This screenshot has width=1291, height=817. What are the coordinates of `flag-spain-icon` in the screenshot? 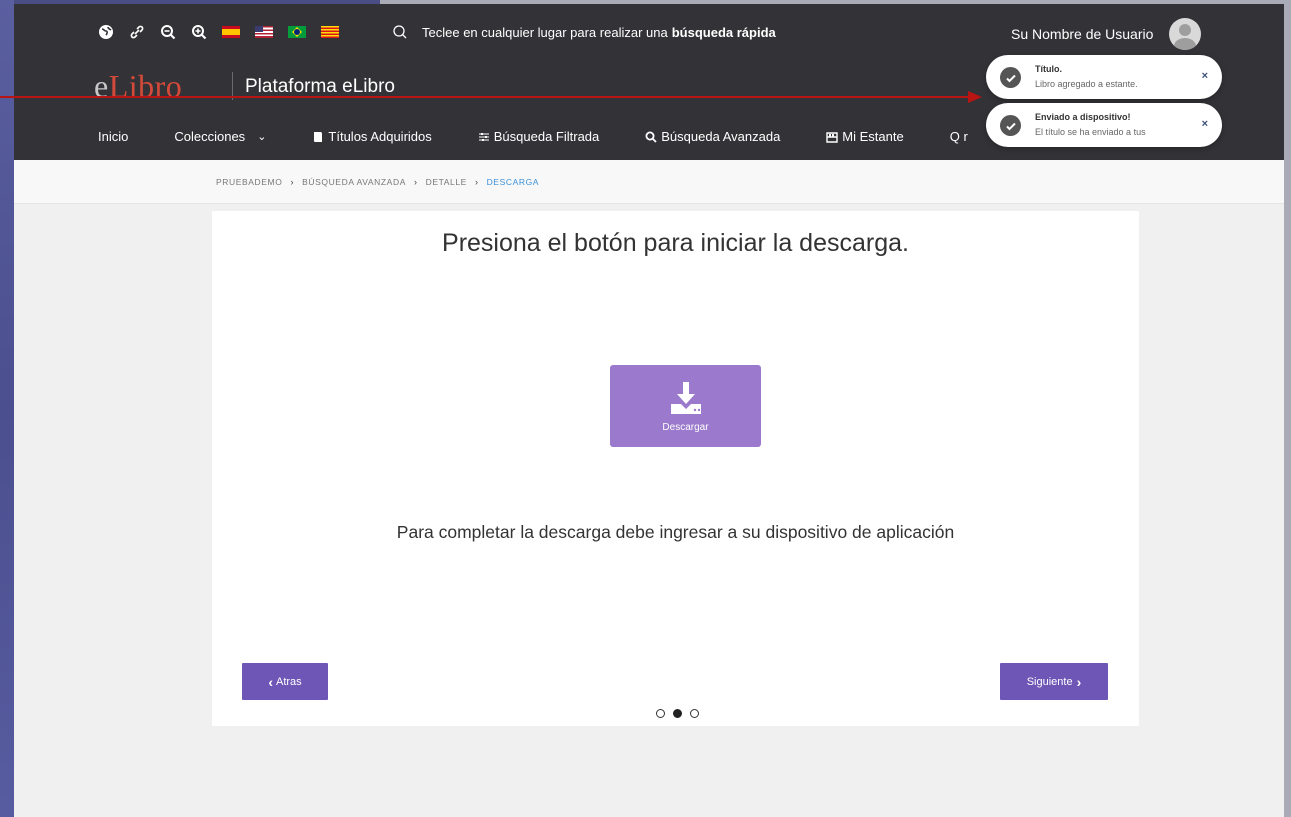 It's located at (231, 32).